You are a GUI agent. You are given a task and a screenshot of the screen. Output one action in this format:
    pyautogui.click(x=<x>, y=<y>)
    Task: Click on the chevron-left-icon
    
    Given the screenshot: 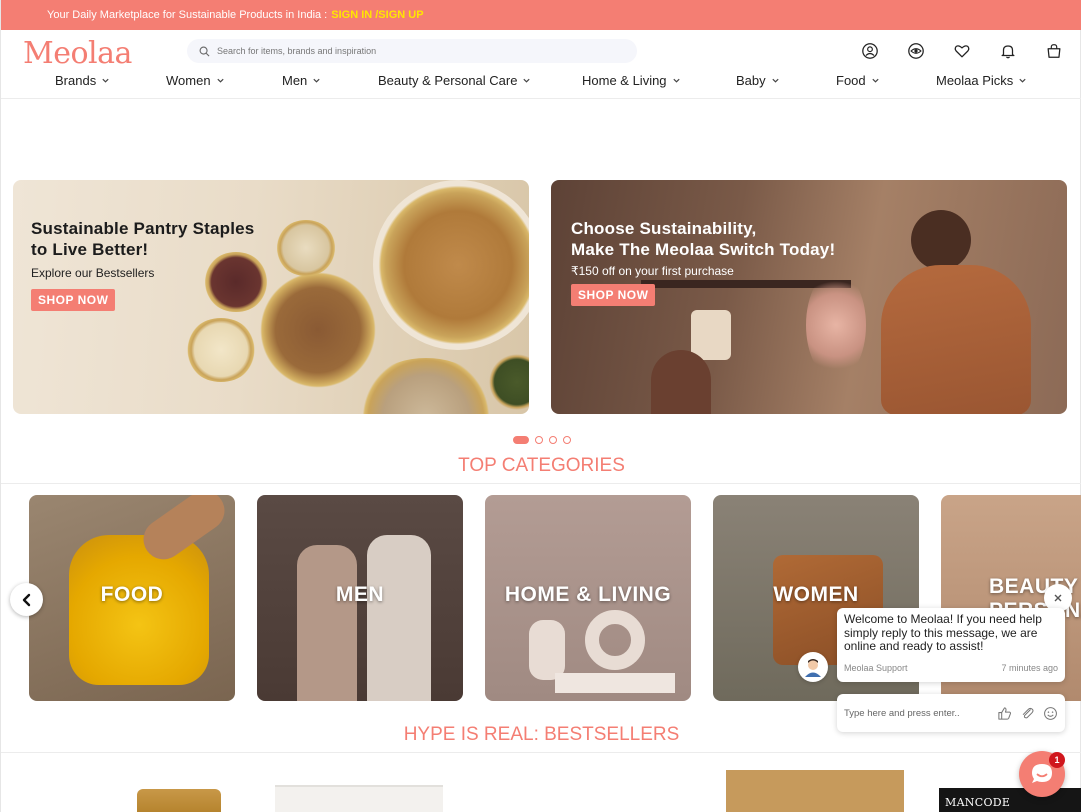 What is the action you would take?
    pyautogui.click(x=26, y=599)
    